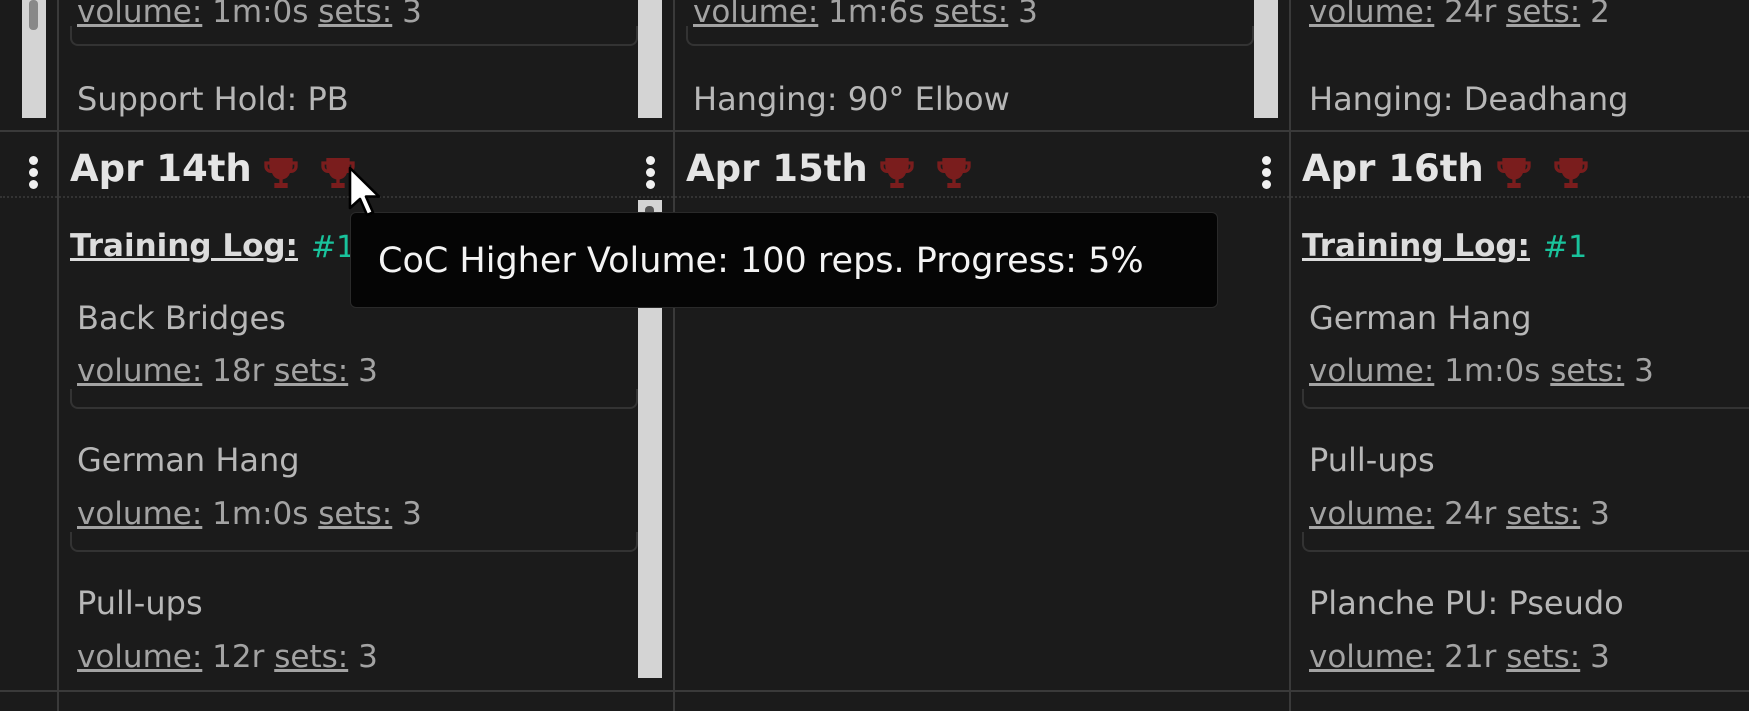 The image size is (1749, 711). Describe the element at coordinates (874, 197) in the screenshot. I see `header-separator` at that location.